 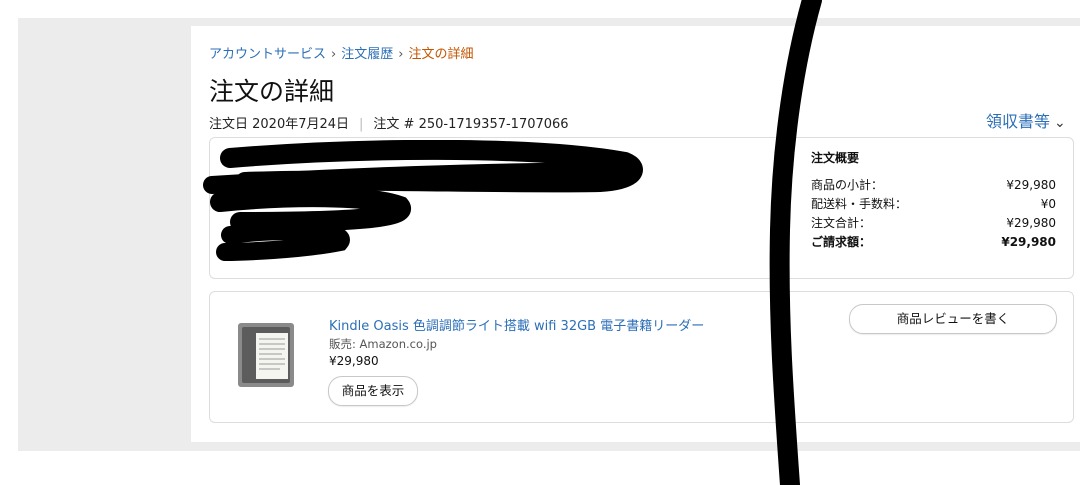 I want to click on summary-label: 配送料・手数料：, so click(x=859, y=204).